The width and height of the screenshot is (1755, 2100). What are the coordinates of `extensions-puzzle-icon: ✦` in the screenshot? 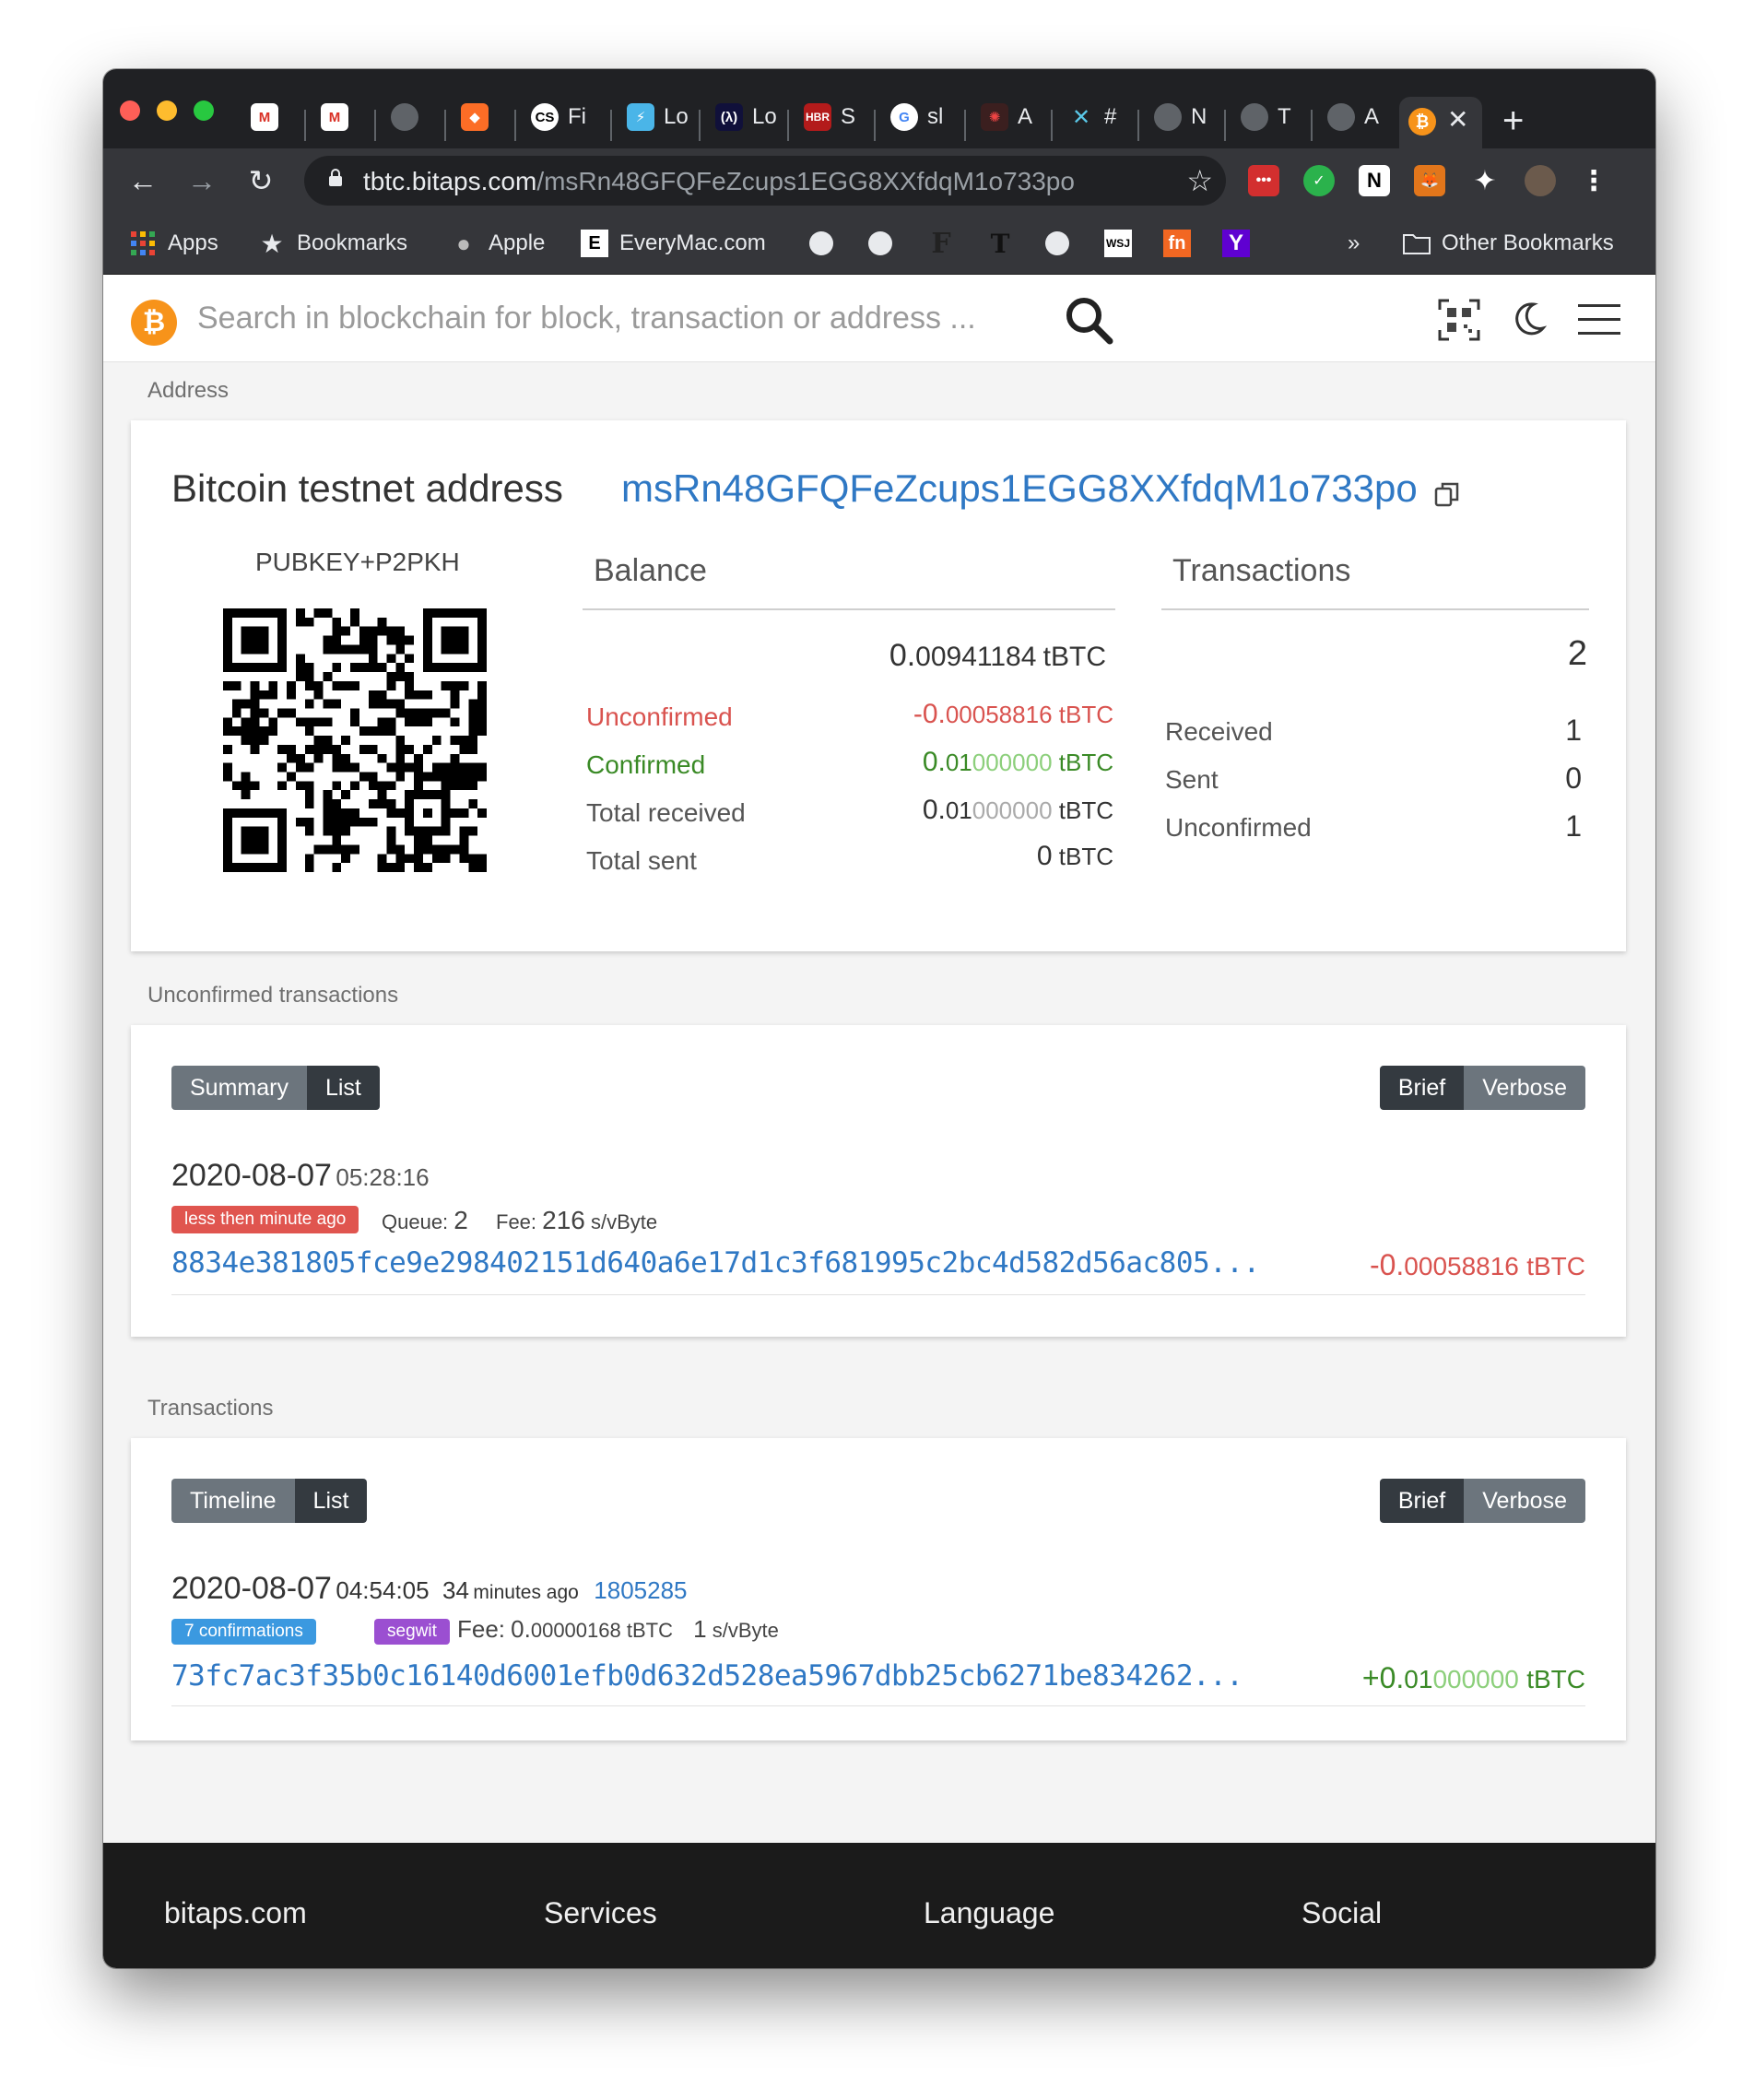 It's located at (1485, 180).